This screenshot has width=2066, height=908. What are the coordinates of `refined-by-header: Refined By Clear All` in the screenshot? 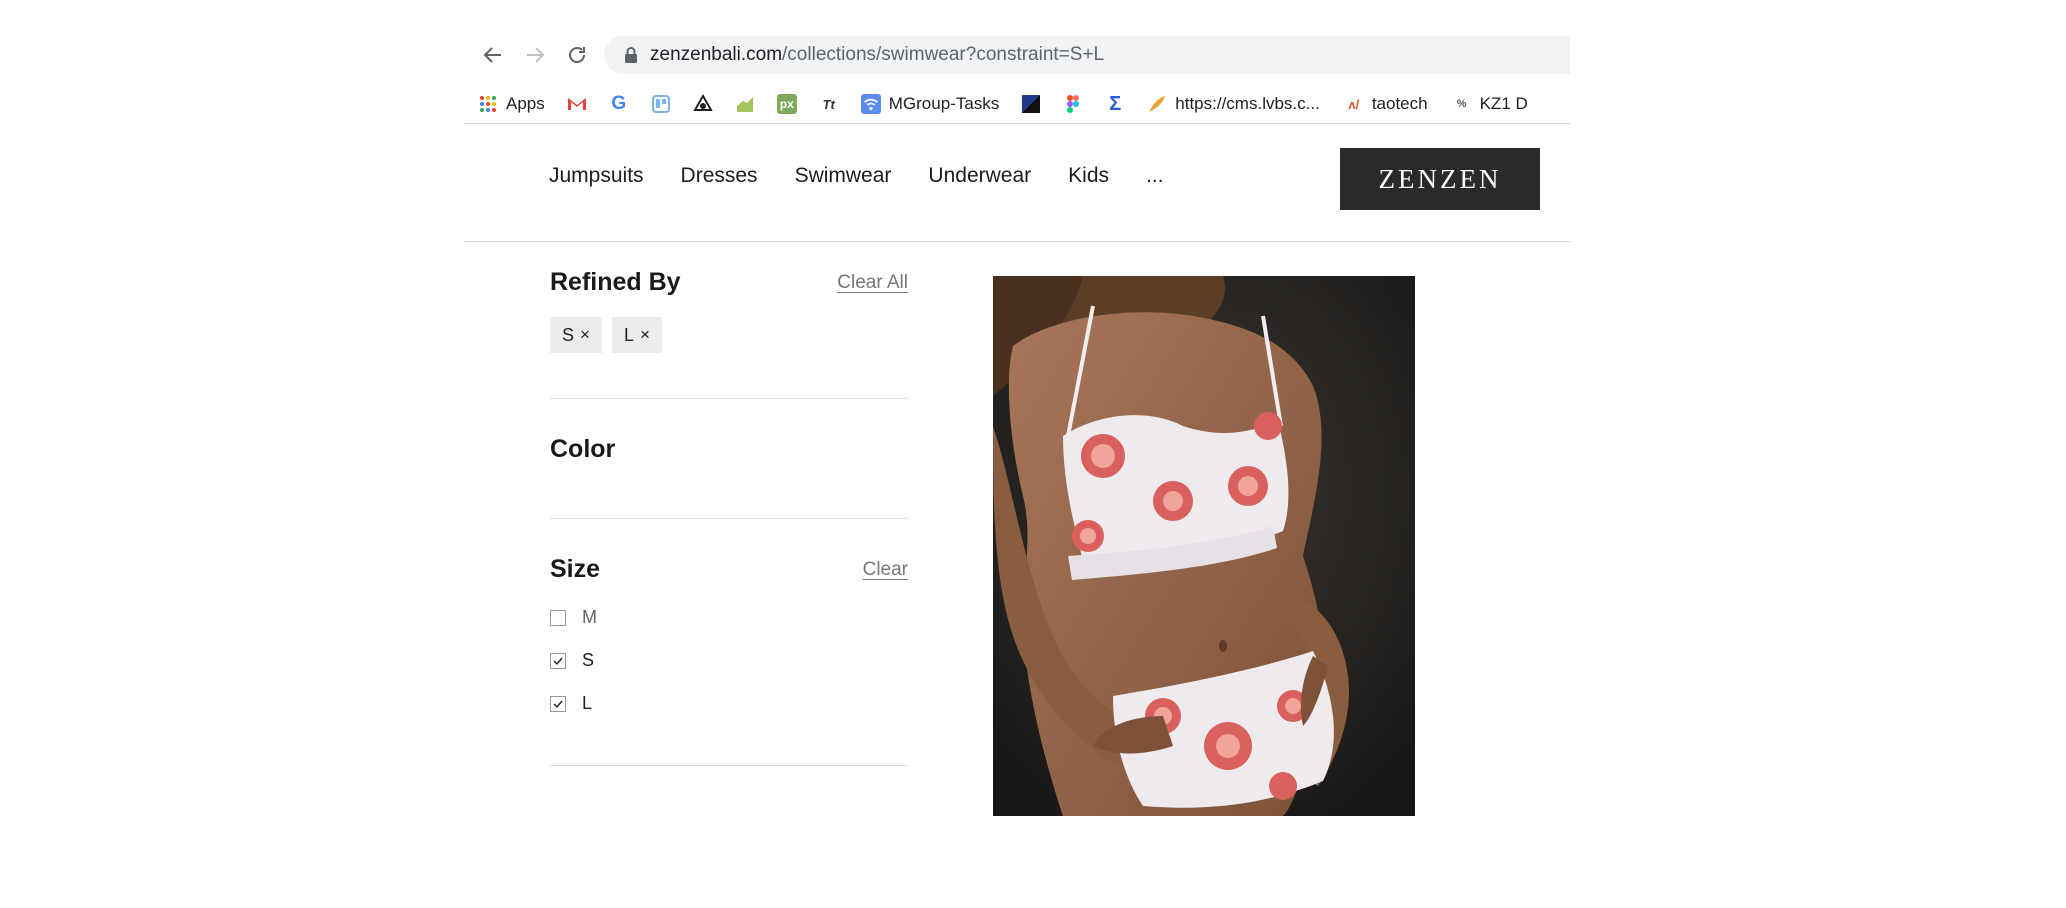 It's located at (729, 282).